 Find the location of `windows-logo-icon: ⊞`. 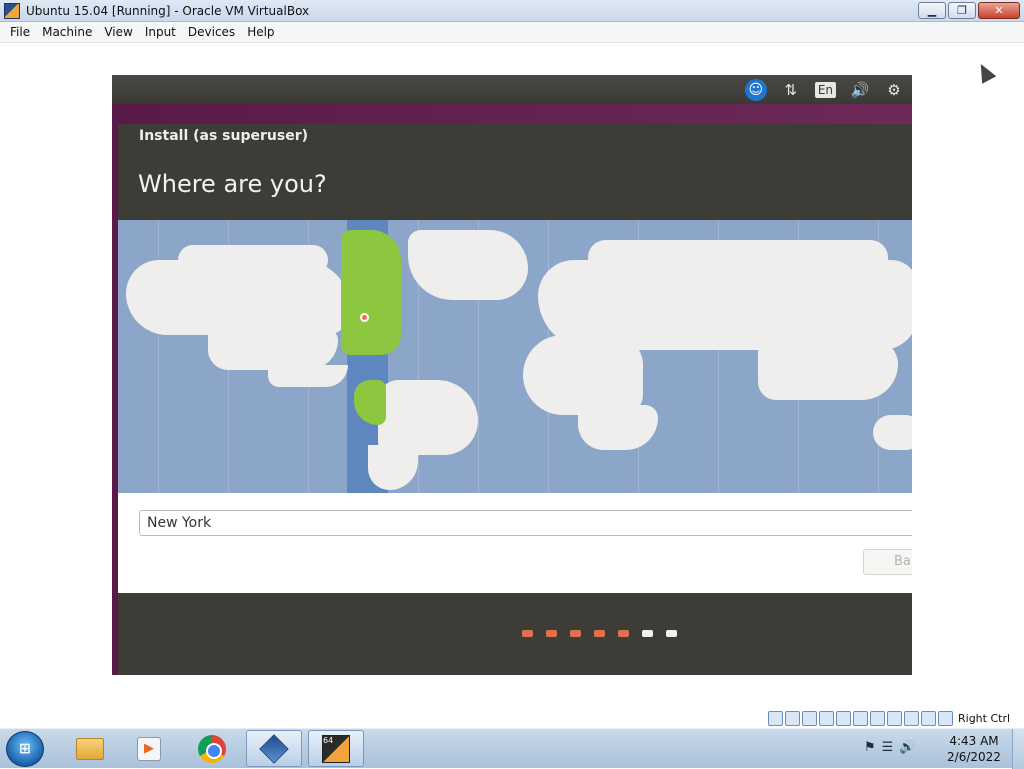

windows-logo-icon: ⊞ is located at coordinates (25, 749).